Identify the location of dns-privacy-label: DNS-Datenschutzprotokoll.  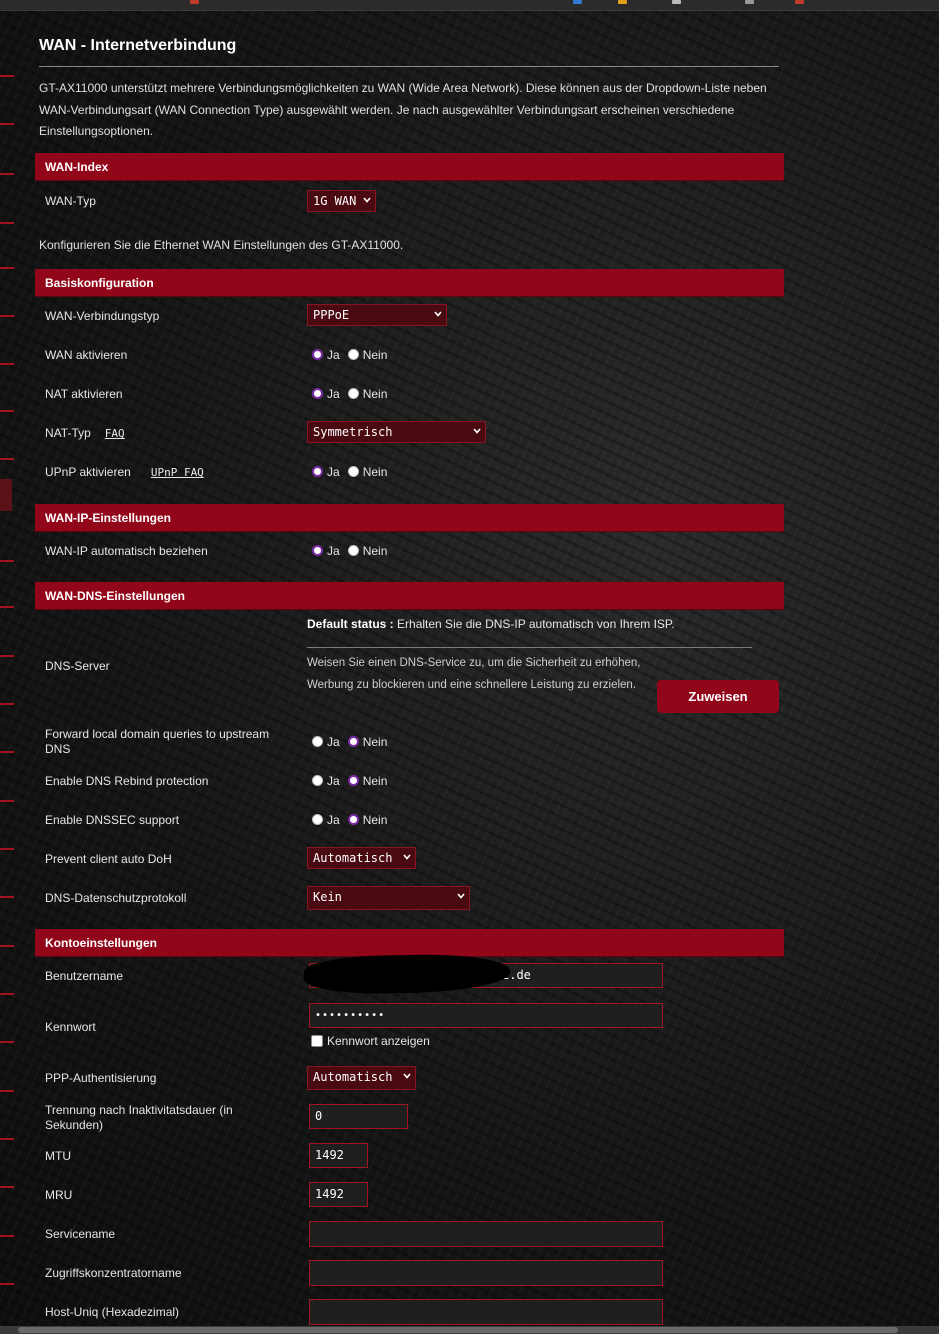
(116, 898).